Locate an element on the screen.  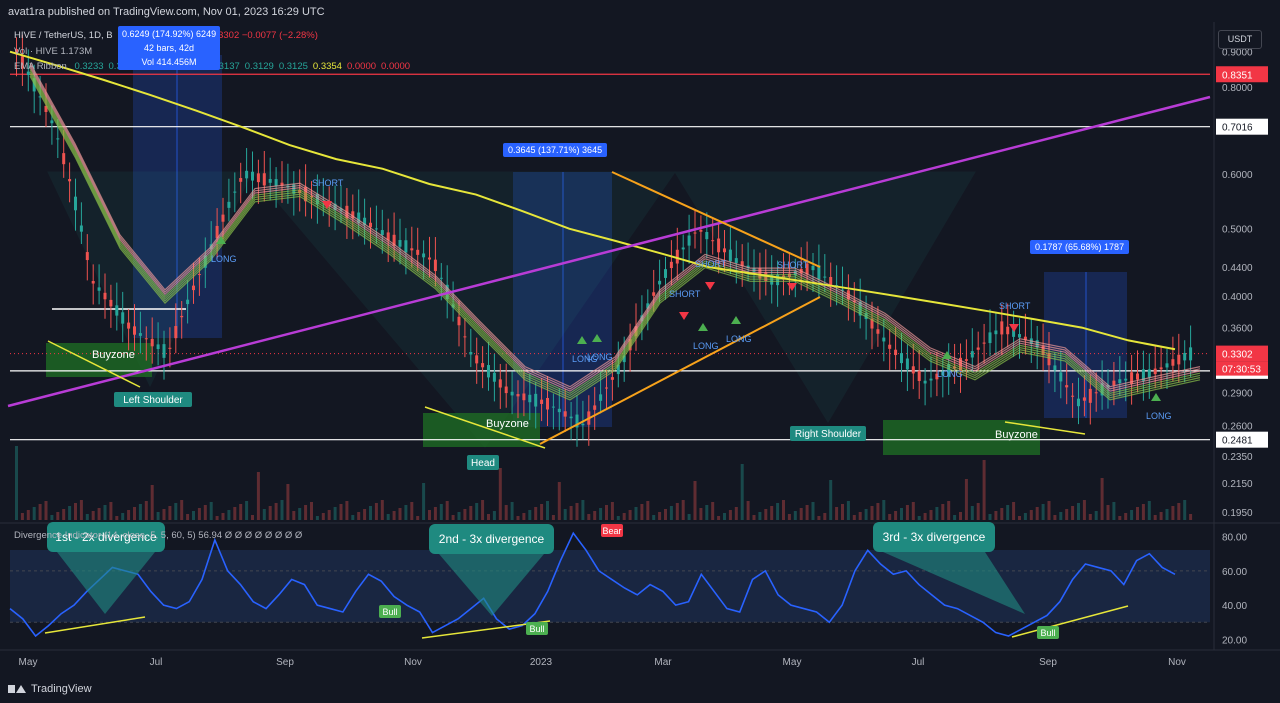
buyzone-label: Buyzone is located at coordinates (1016, 435).